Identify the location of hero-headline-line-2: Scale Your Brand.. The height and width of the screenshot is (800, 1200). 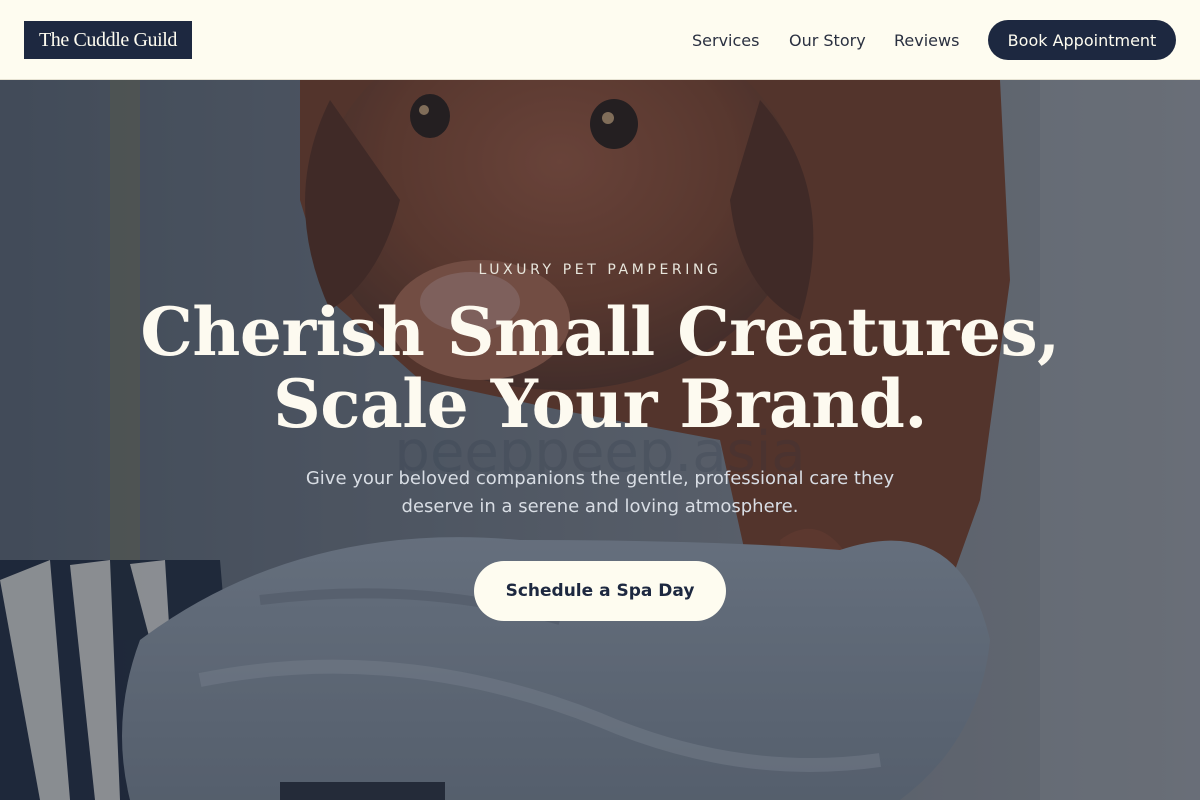
(600, 404).